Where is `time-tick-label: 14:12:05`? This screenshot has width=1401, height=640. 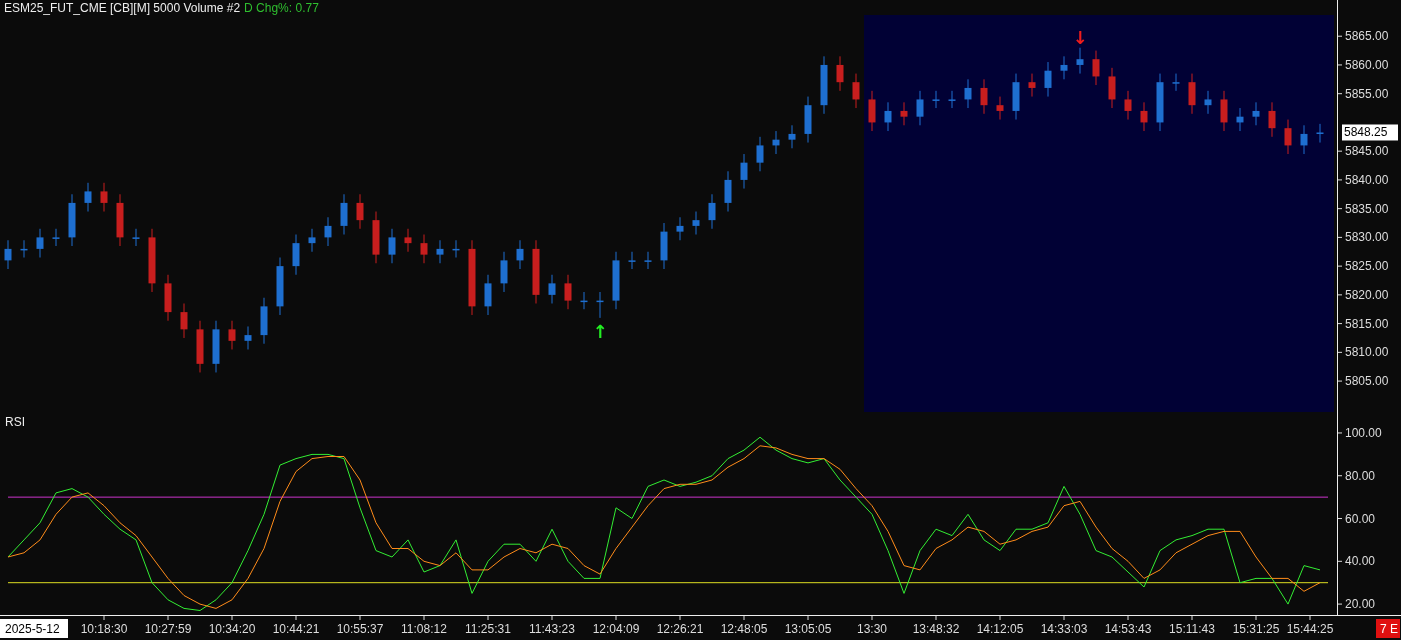 time-tick-label: 14:12:05 is located at coordinates (1000, 629).